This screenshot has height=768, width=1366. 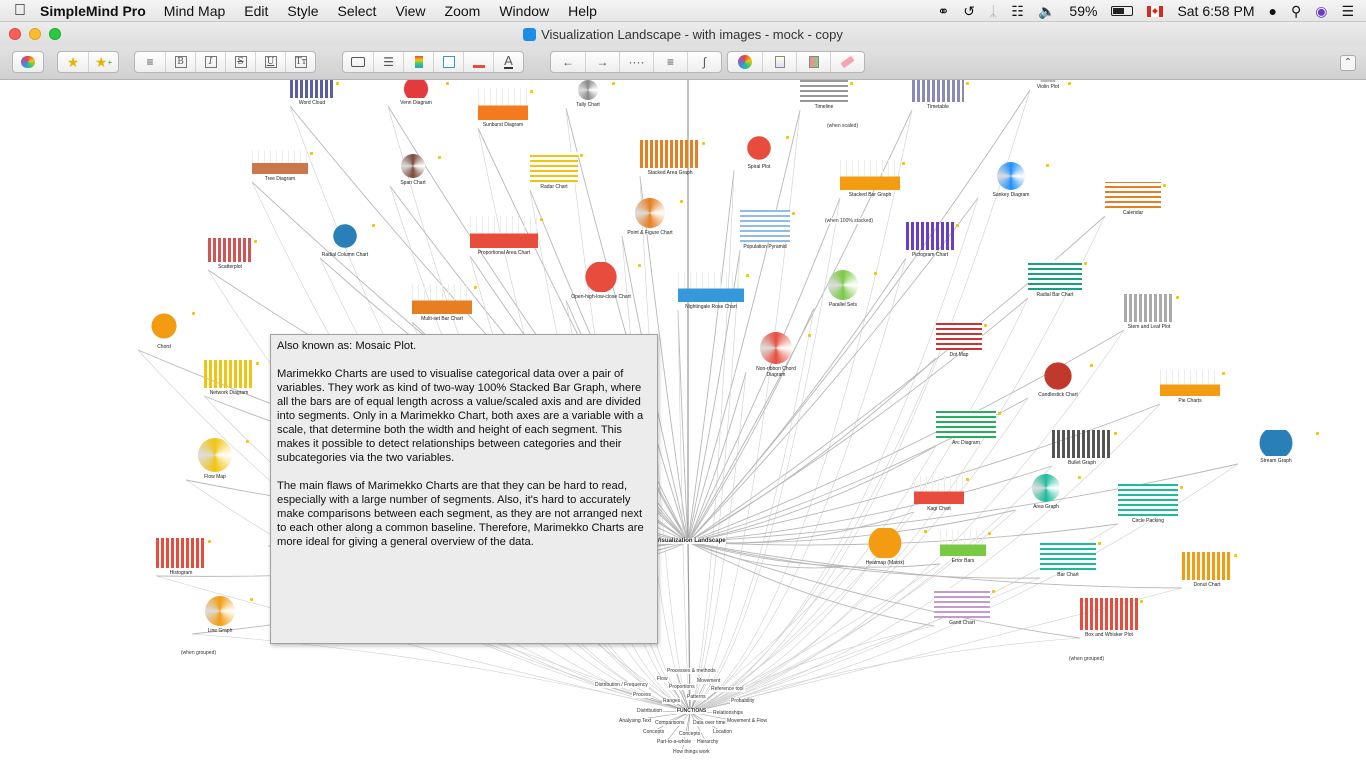 What do you see at coordinates (554, 171) in the screenshot?
I see `topic-node: Radar Chart` at bounding box center [554, 171].